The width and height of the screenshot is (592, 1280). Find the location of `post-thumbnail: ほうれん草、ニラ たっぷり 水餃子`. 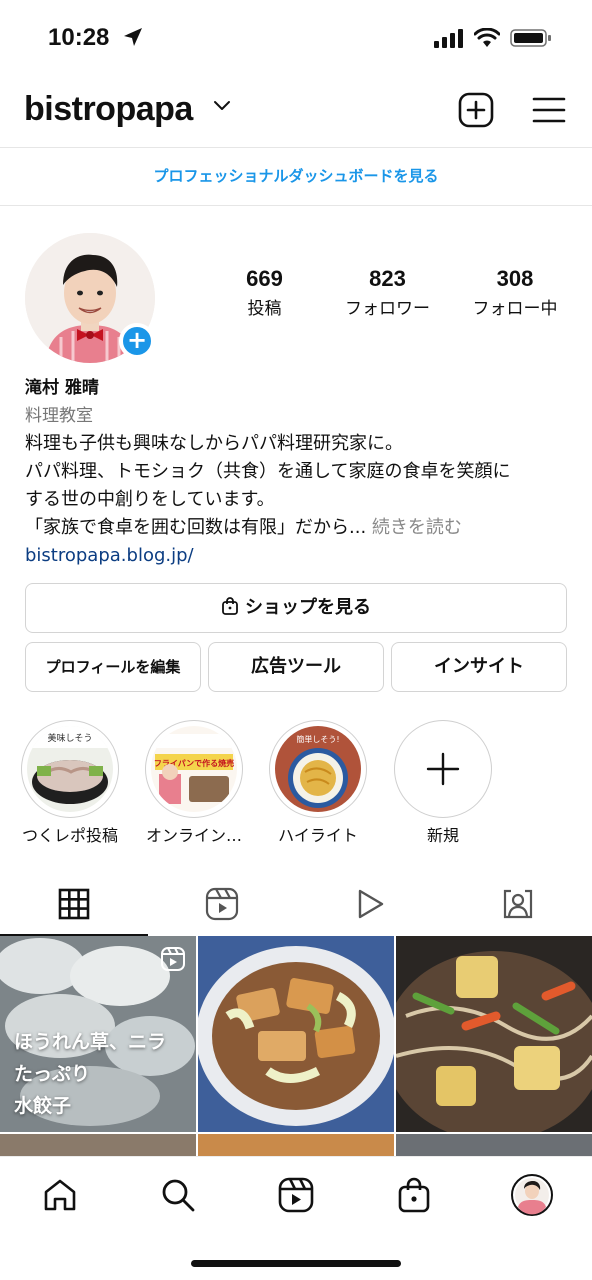

post-thumbnail: ほうれん草、ニラ たっぷり 水餃子 is located at coordinates (98, 1034).